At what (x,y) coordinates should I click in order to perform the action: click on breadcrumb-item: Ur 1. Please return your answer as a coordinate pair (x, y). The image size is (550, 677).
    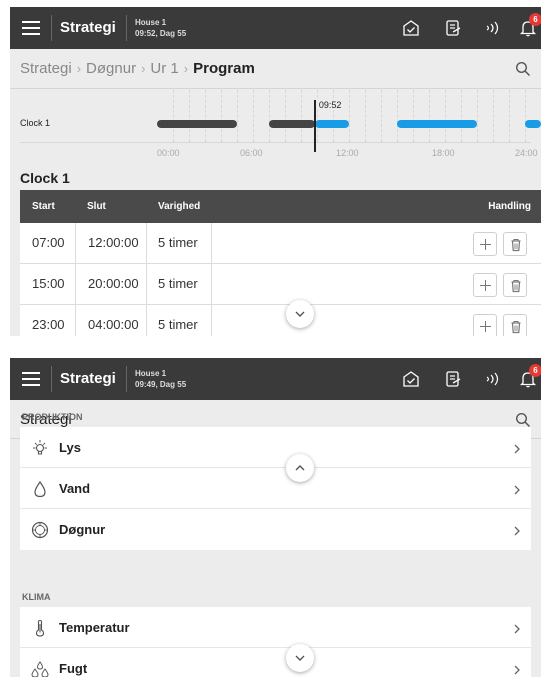
    Looking at the image, I should click on (164, 68).